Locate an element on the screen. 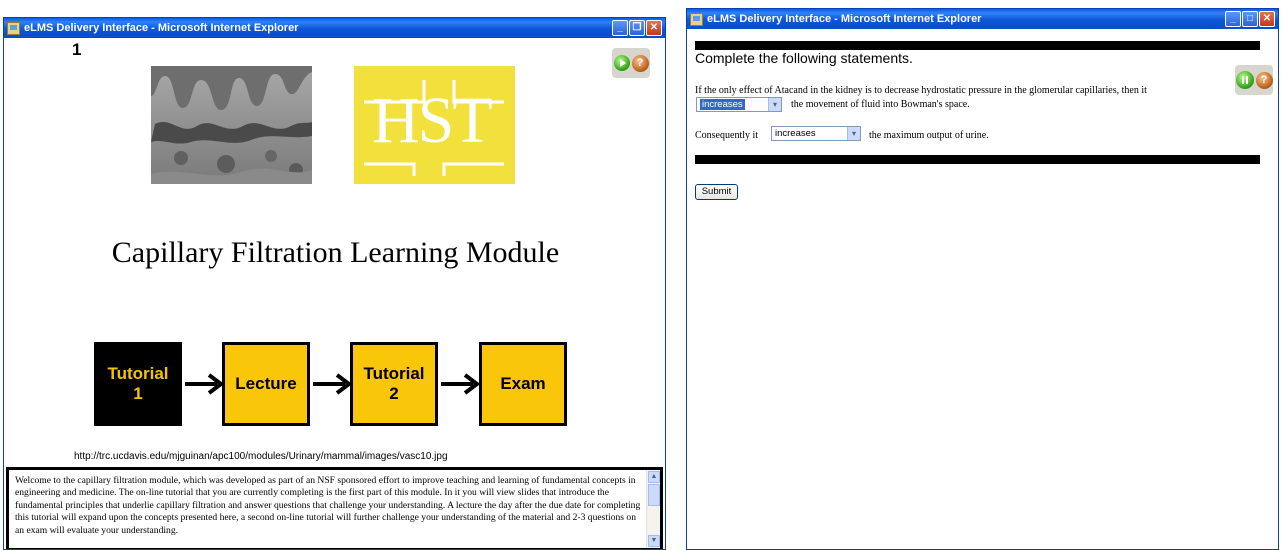 The image size is (1281, 550). restore-button: ❐ is located at coordinates (637, 28).